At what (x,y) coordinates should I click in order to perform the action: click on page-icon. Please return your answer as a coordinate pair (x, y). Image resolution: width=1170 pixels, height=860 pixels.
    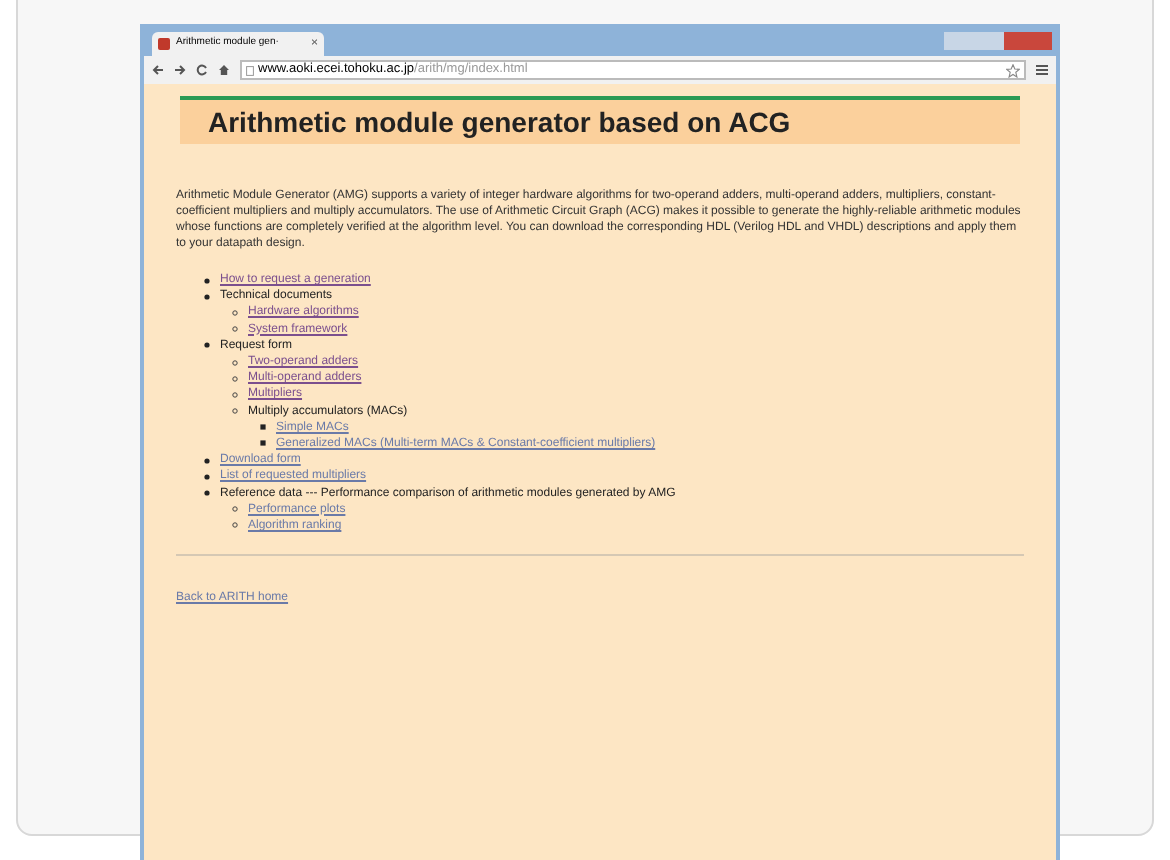
    Looking at the image, I should click on (250, 70).